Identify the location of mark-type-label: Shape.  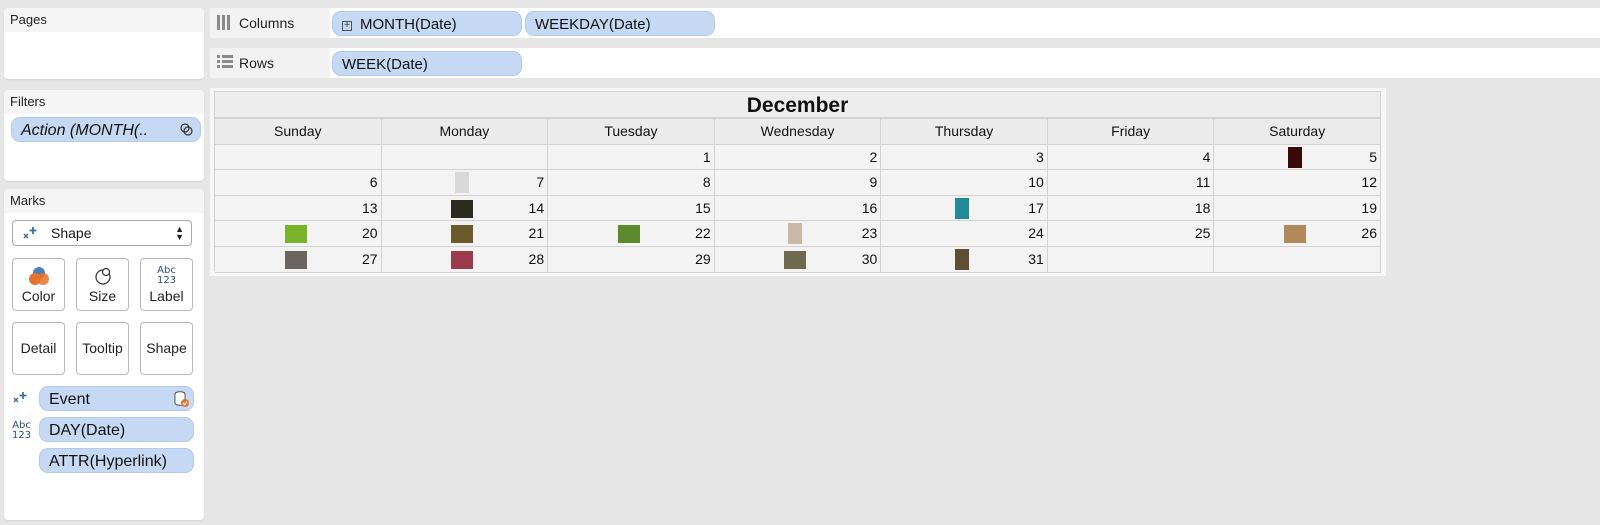
(71, 233).